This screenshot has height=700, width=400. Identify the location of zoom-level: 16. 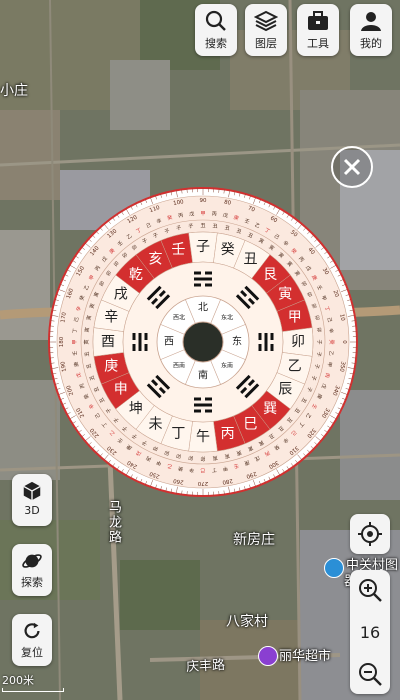
(370, 632).